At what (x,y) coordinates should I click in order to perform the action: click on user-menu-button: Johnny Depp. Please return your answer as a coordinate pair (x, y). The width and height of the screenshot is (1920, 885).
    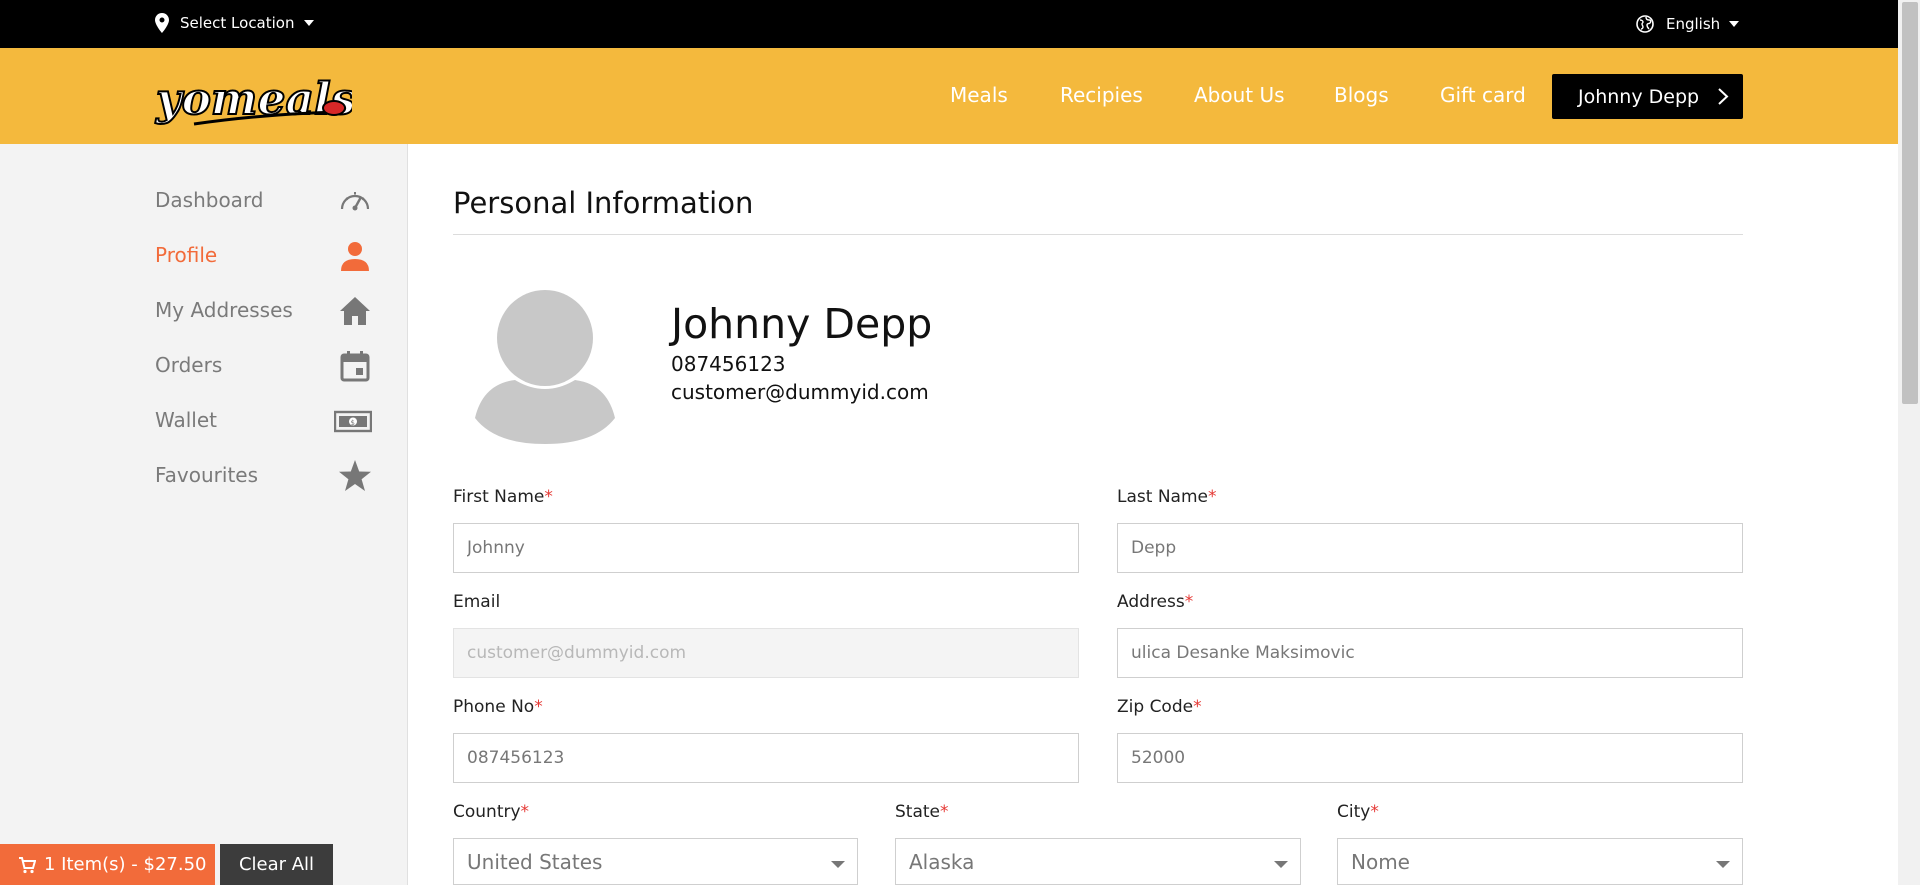
    Looking at the image, I should click on (1647, 96).